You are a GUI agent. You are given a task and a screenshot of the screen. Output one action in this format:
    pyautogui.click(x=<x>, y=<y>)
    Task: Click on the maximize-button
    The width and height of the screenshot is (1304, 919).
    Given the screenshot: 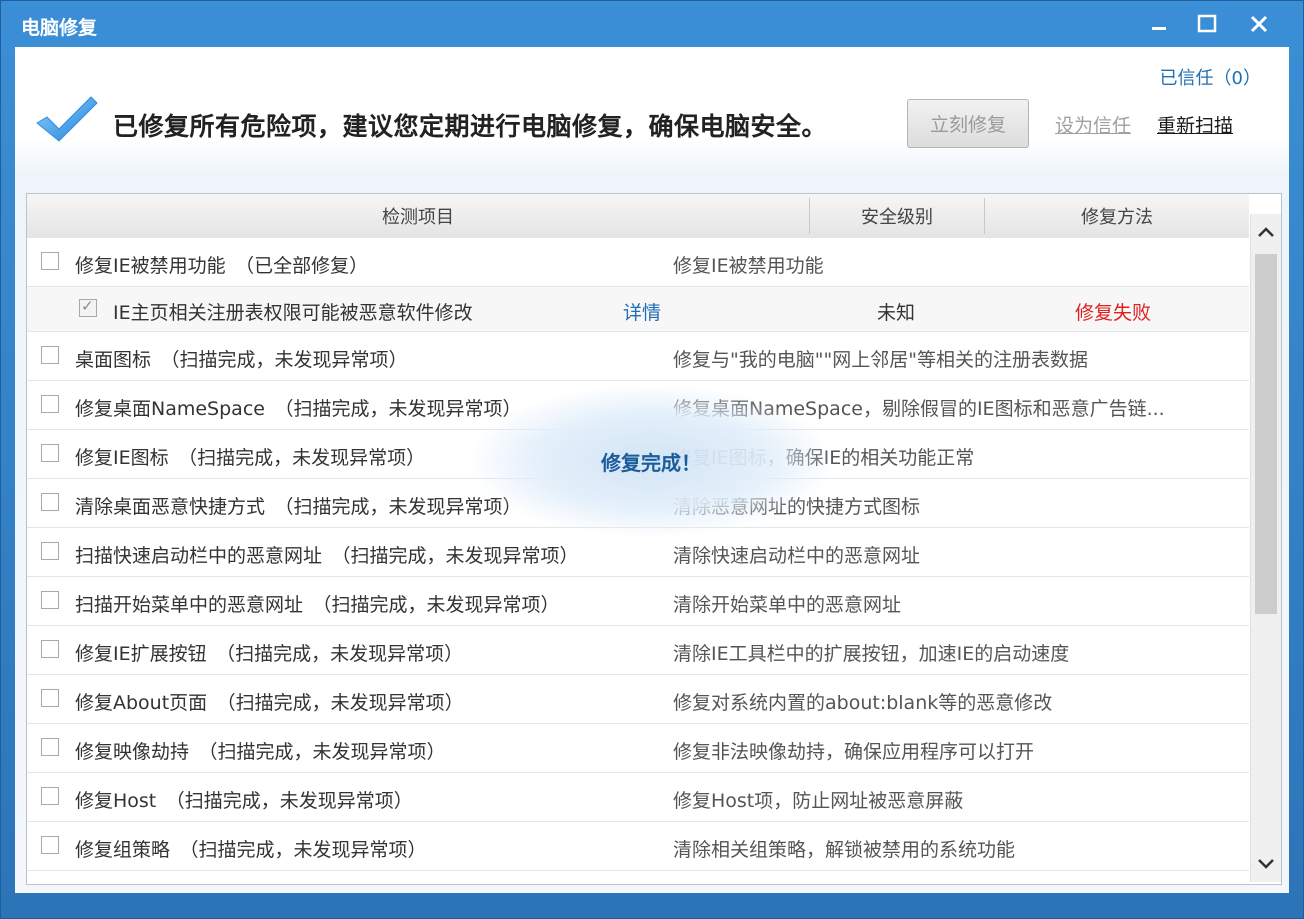 What is the action you would take?
    pyautogui.click(x=1207, y=24)
    